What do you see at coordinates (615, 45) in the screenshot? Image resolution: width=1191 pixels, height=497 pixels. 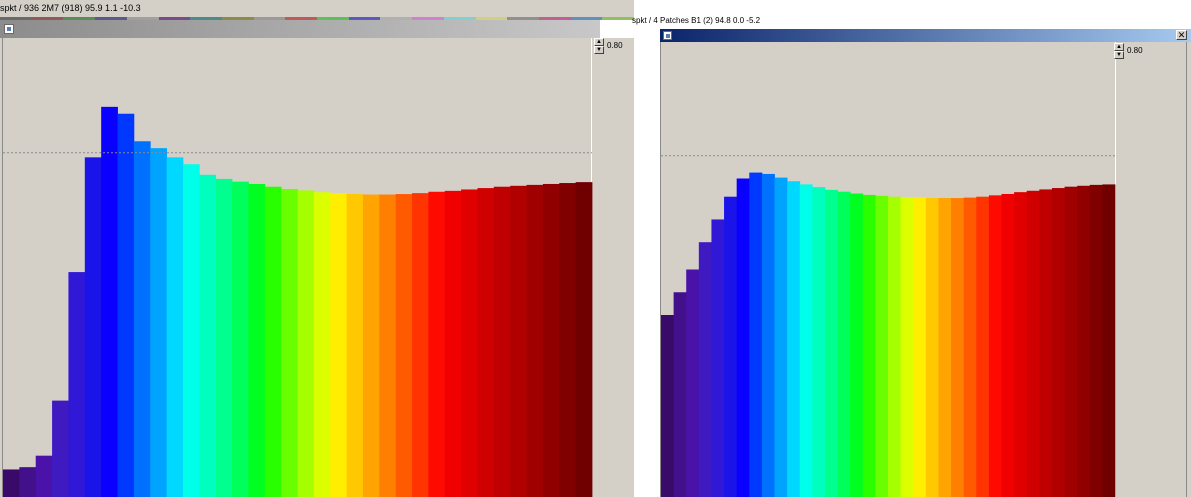 I see `left-scale-value: 0.80` at bounding box center [615, 45].